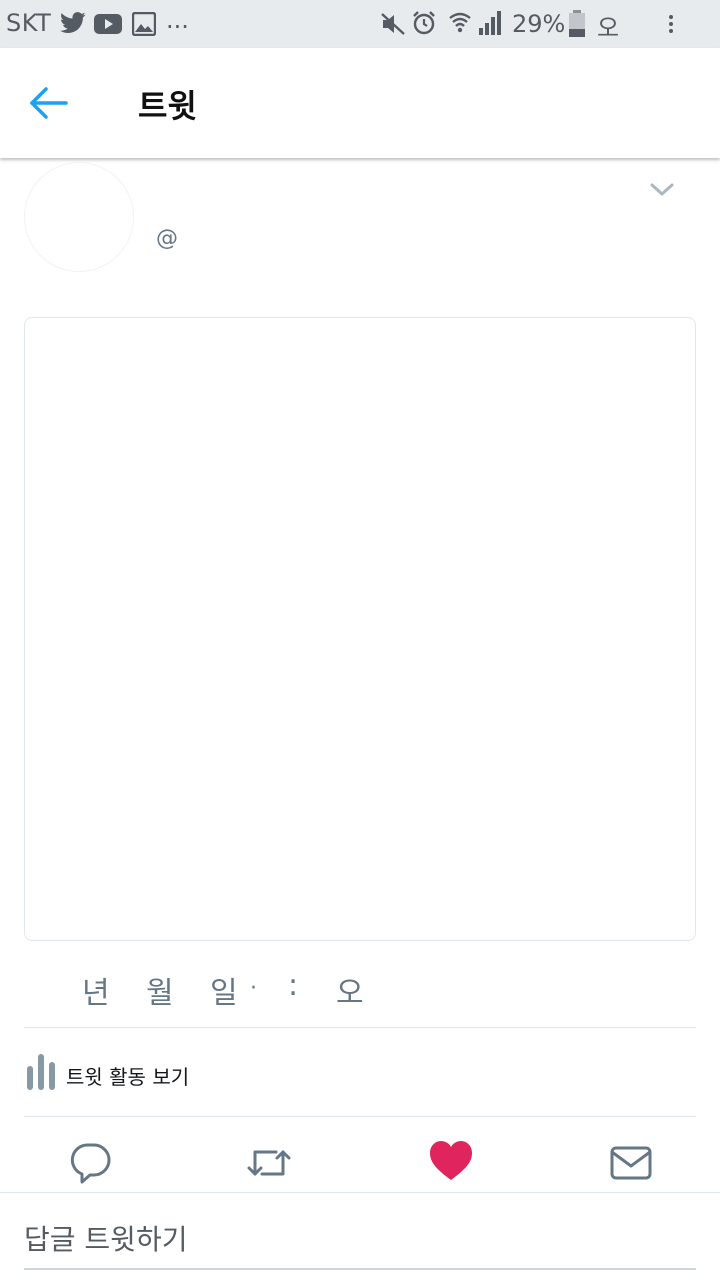 This screenshot has width=720, height=1280. What do you see at coordinates (360, 1269) in the screenshot?
I see `reply-input-underline` at bounding box center [360, 1269].